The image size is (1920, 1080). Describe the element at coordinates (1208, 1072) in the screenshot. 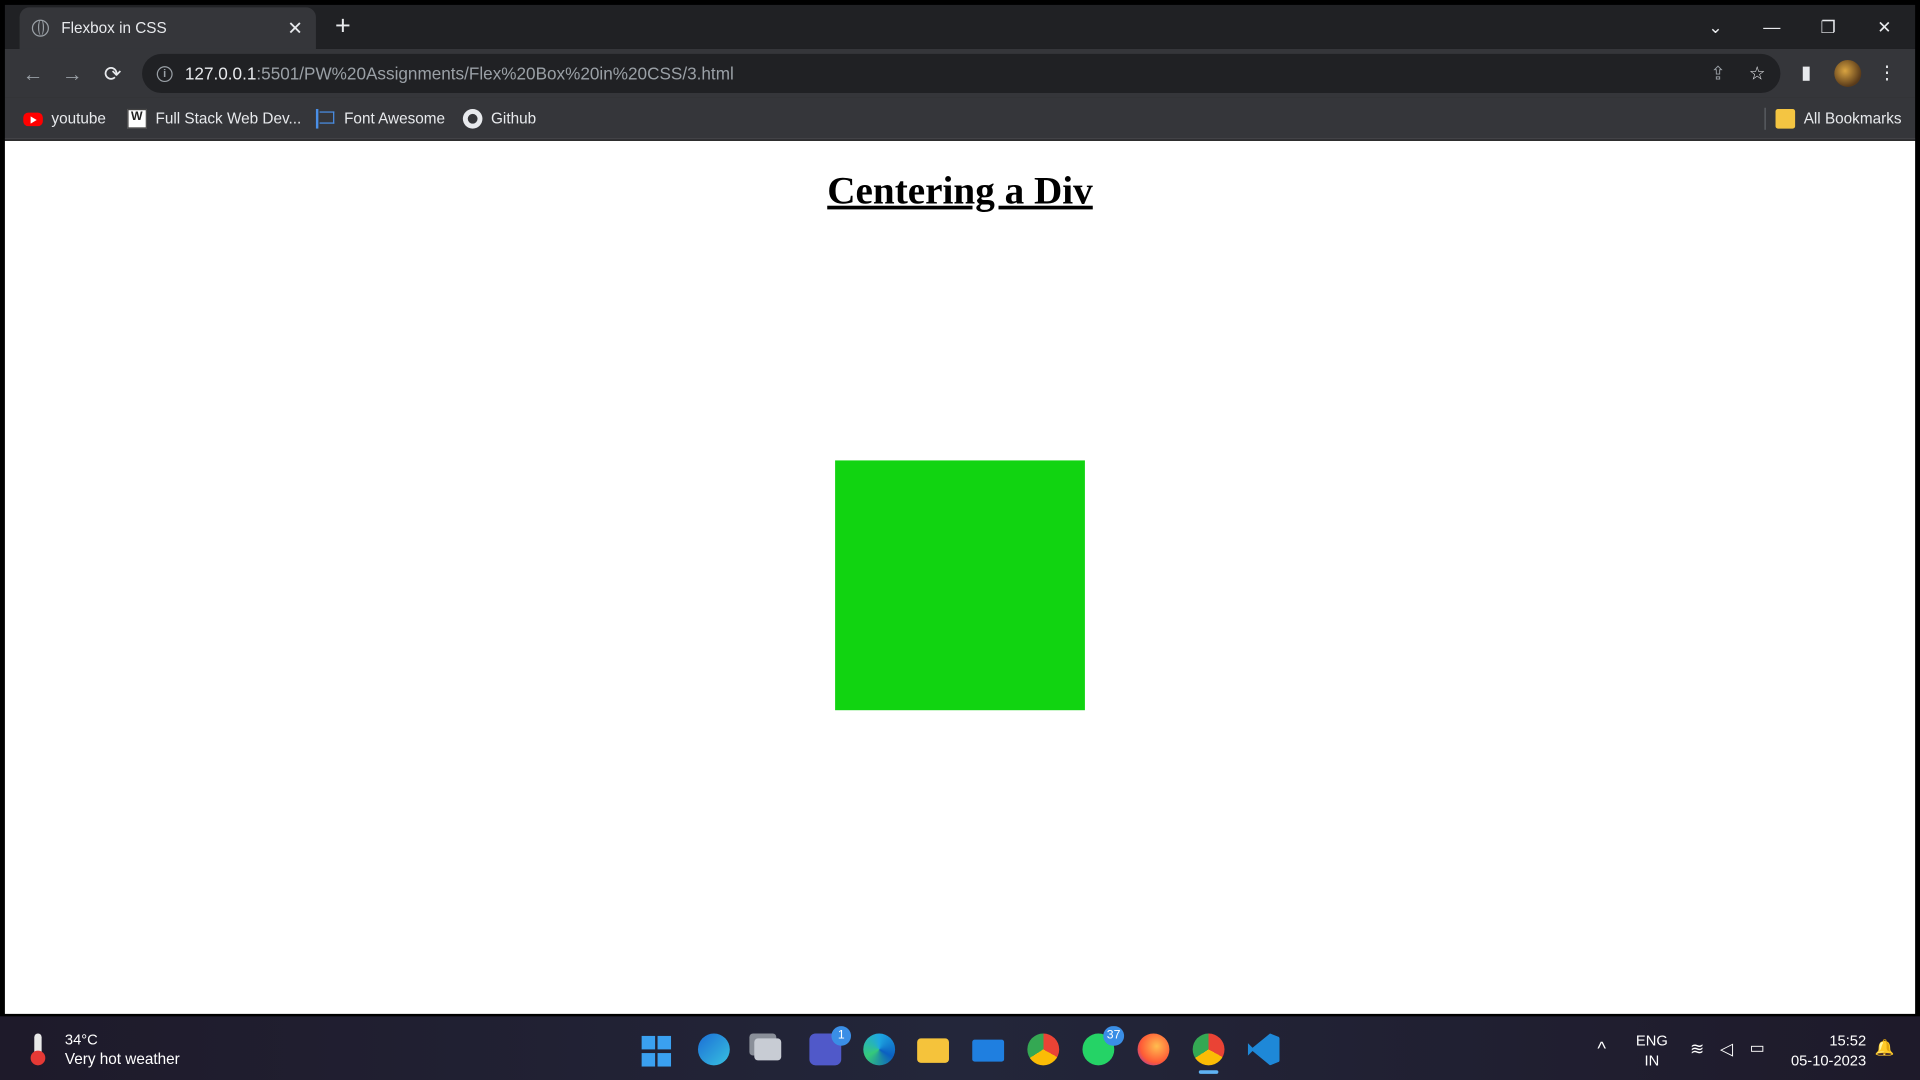

I see `active-app-indicator` at that location.